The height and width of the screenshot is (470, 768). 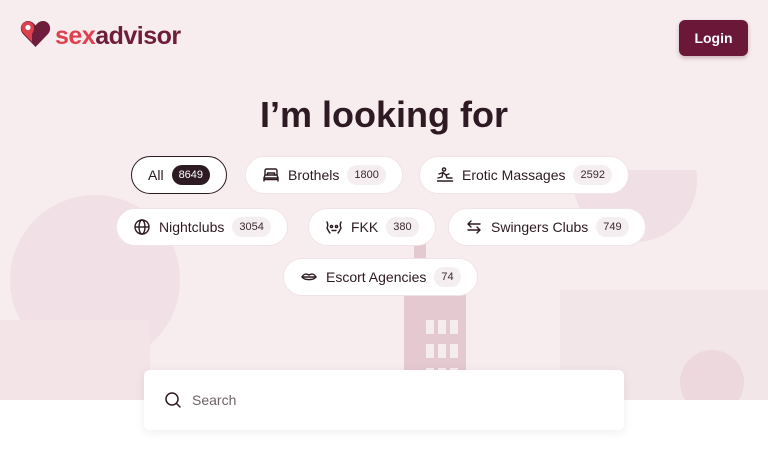 What do you see at coordinates (365, 227) in the screenshot?
I see `category-label: FKK` at bounding box center [365, 227].